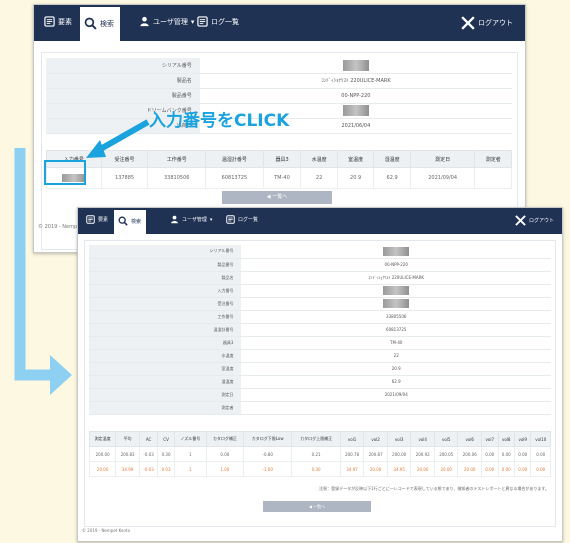  I want to click on input-number-highlight, so click(65, 172).